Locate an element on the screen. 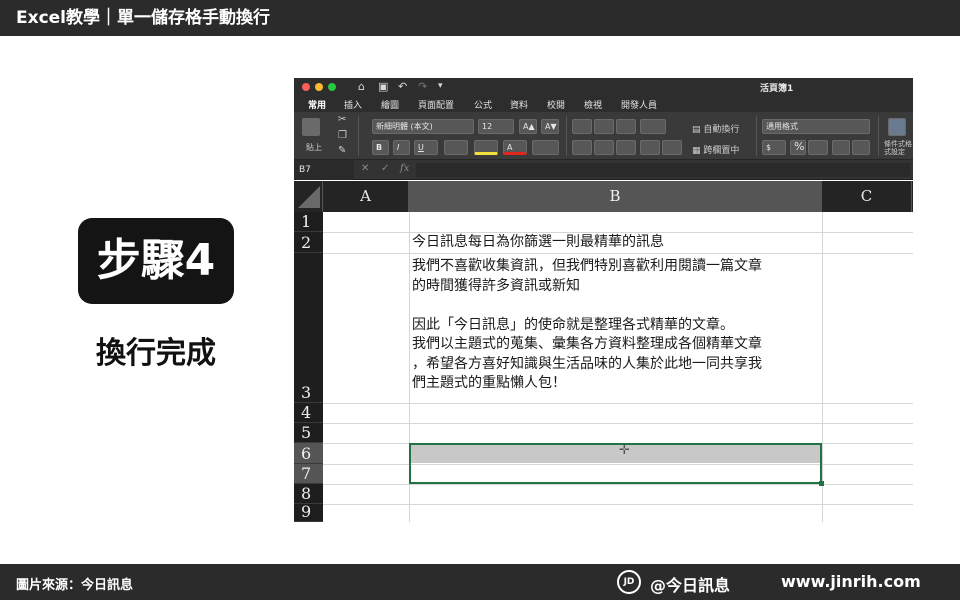 Image resolution: width=960 pixels, height=600 pixels. cell-b3-line is located at coordinates (587, 306).